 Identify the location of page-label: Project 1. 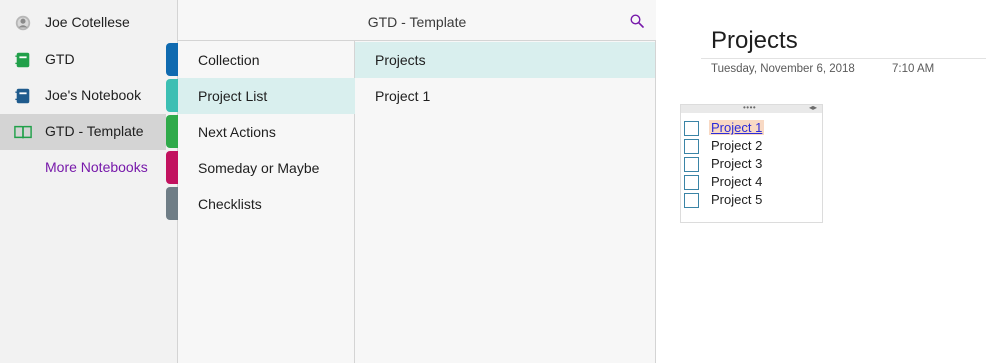
(403, 96).